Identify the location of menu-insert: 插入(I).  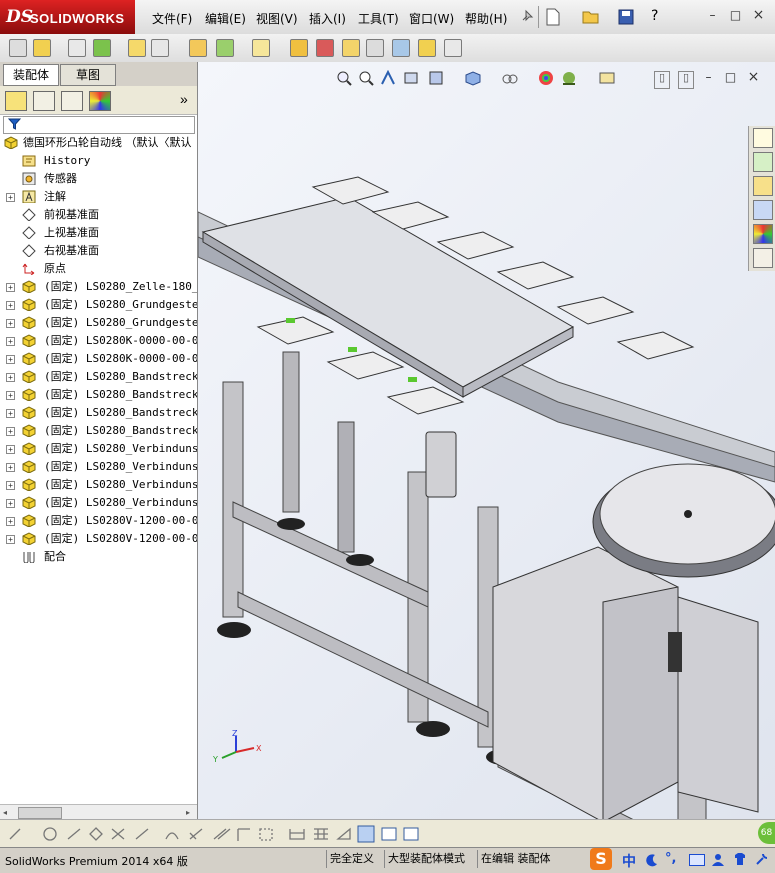
(327, 18).